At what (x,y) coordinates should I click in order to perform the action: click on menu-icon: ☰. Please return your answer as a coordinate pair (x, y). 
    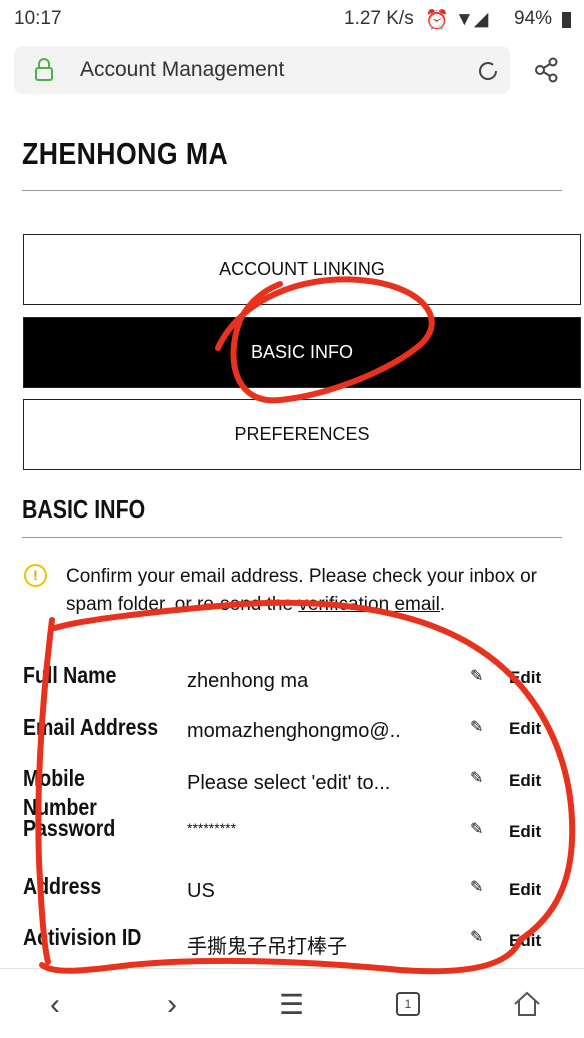
    Looking at the image, I should click on (291, 1004).